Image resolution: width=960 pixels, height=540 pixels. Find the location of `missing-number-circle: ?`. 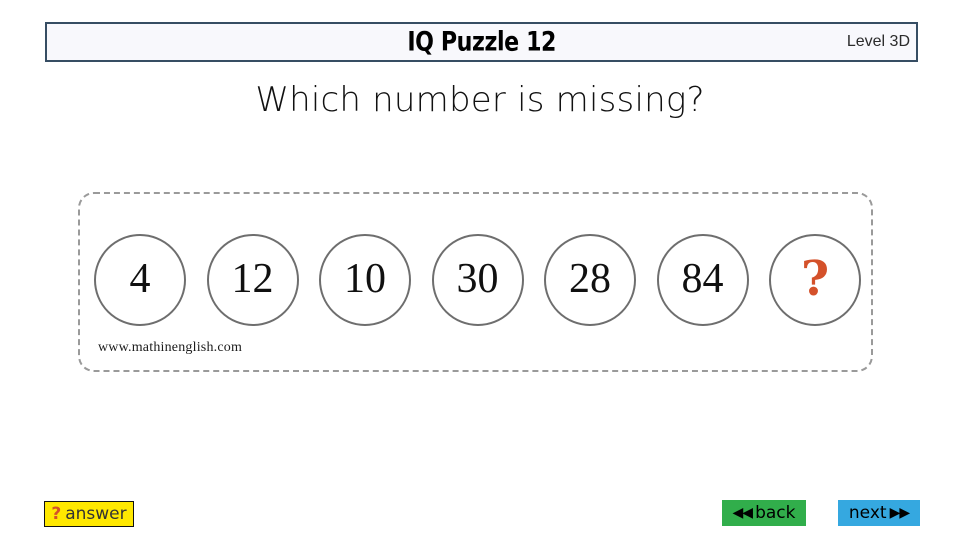

missing-number-circle: ? is located at coordinates (815, 280).